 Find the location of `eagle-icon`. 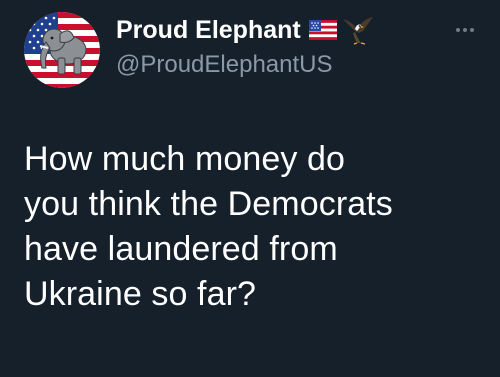

eagle-icon is located at coordinates (358, 30).